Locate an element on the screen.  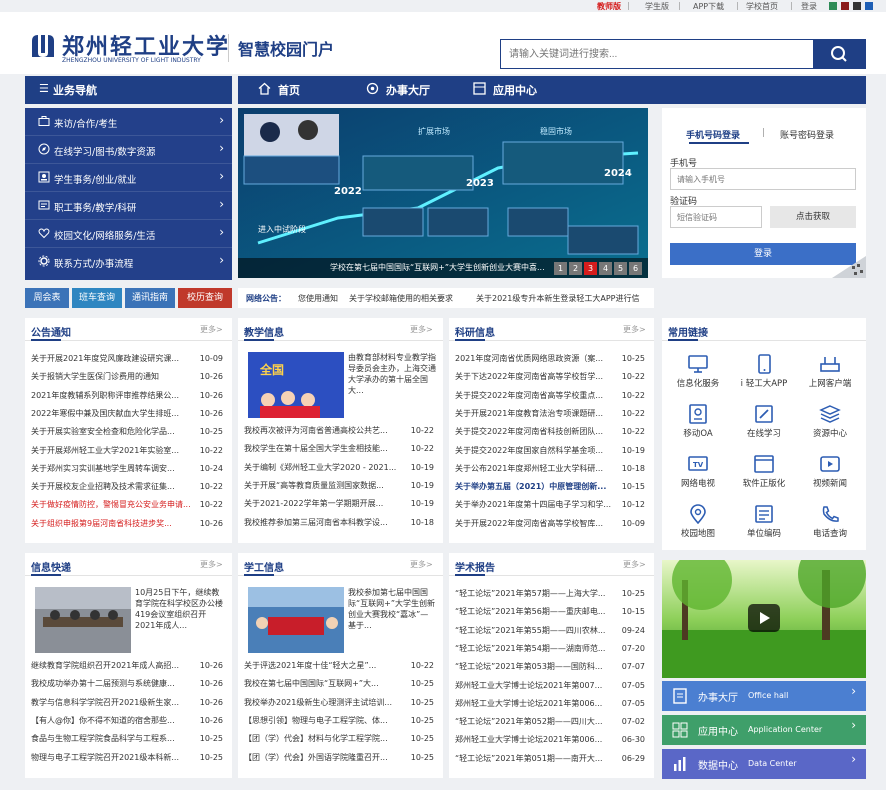
office-hall-button: 办事大厅 Office hall › is located at coordinates (764, 696).